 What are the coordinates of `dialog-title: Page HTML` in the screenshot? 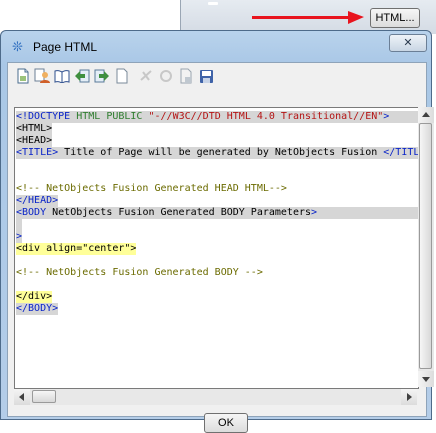 It's located at (65, 47).